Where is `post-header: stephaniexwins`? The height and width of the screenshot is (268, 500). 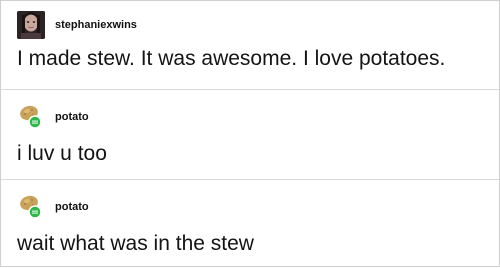
post-header: stephaniexwins is located at coordinates (77, 25).